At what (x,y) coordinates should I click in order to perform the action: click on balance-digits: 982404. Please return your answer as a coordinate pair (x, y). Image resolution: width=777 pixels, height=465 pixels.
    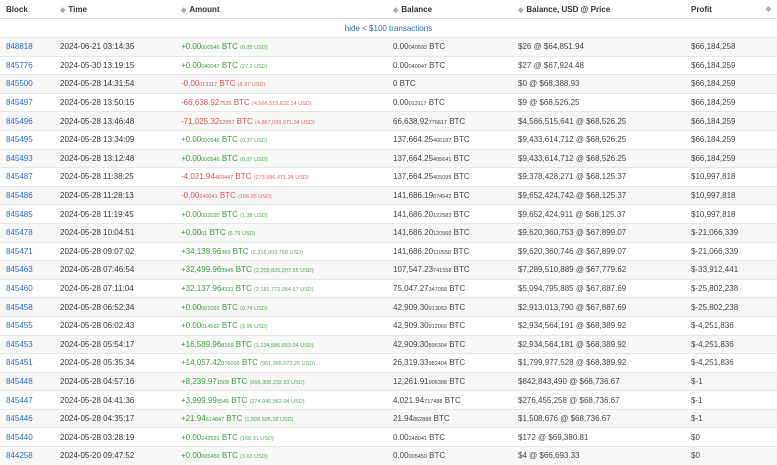
    Looking at the image, I should click on (437, 364).